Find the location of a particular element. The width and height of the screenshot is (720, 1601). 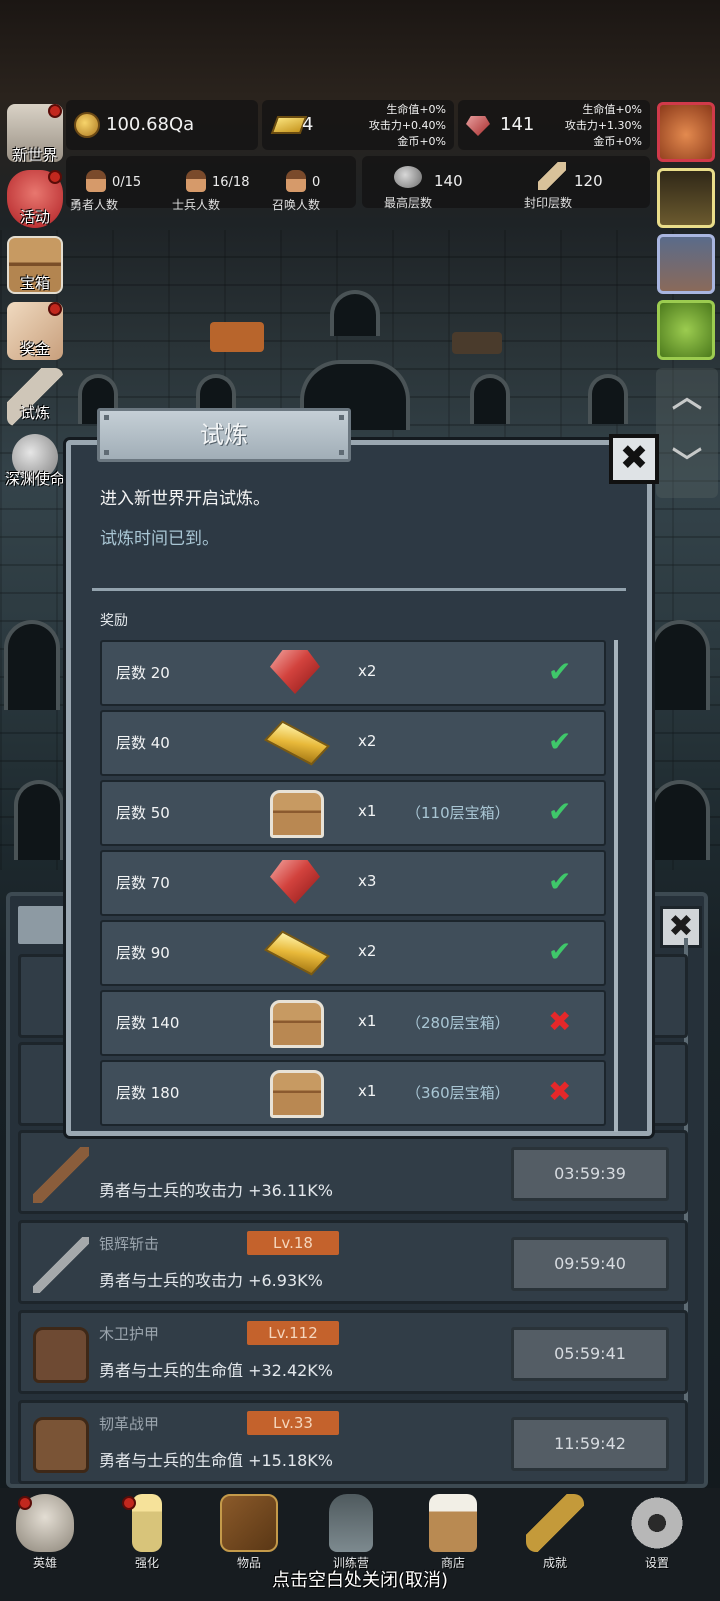

gem-bonus-hp: 生命值+0% is located at coordinates (612, 109).